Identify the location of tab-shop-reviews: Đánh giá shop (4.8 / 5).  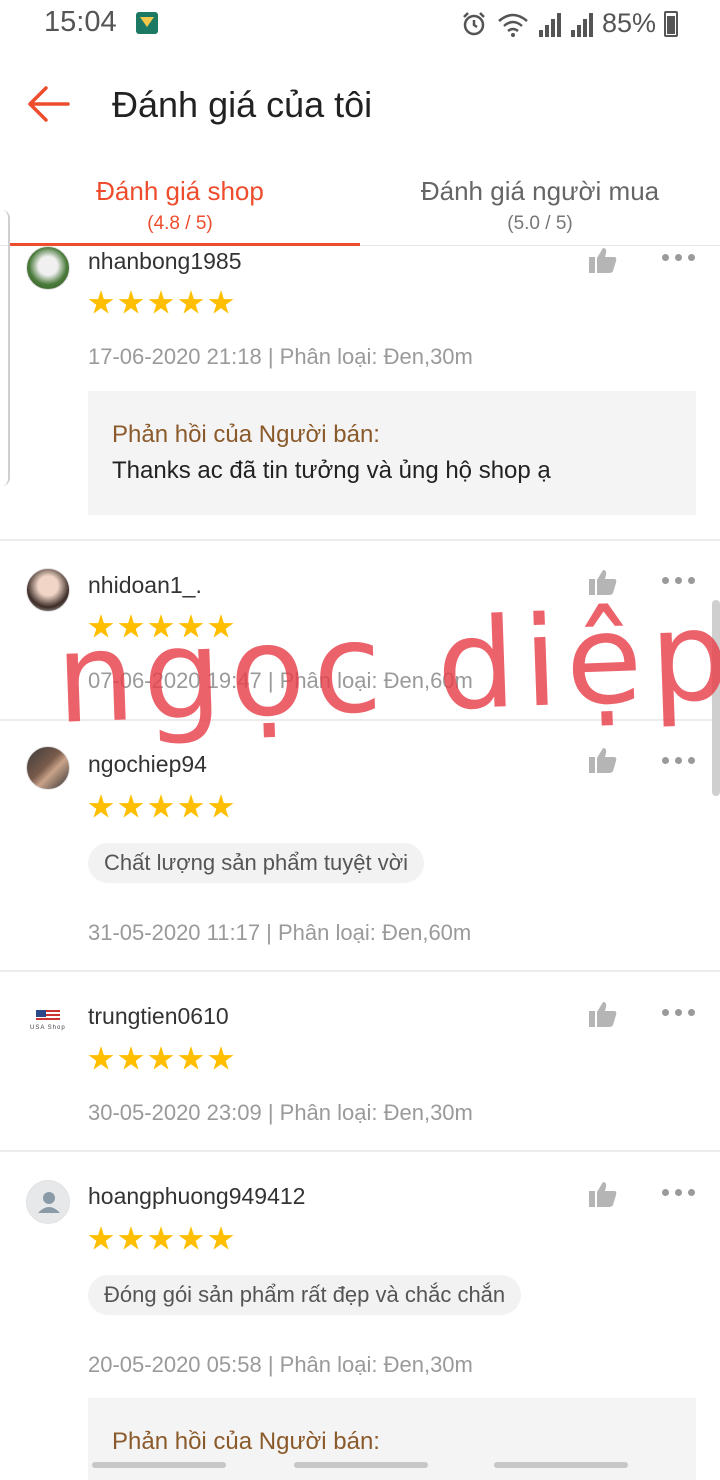
(180, 205).